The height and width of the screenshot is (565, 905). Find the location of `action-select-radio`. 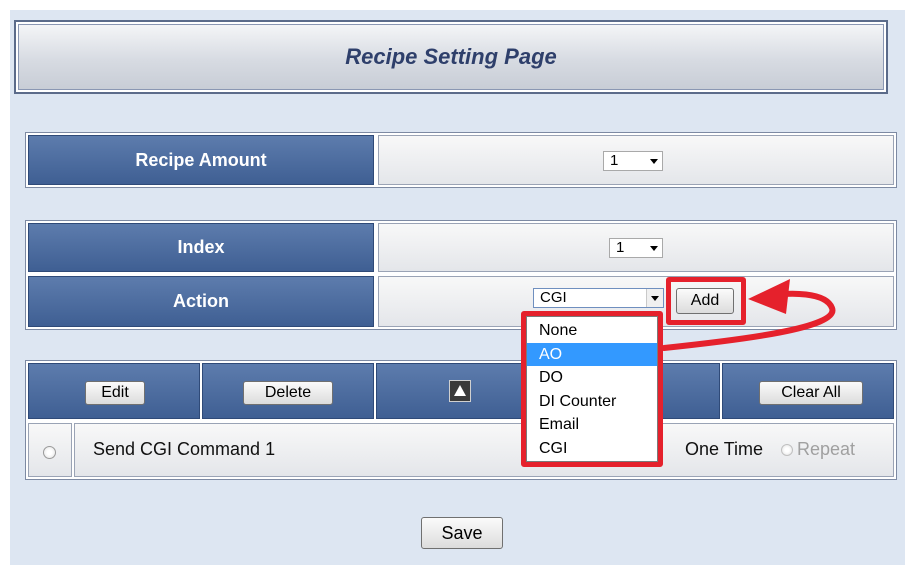

action-select-radio is located at coordinates (49, 452).